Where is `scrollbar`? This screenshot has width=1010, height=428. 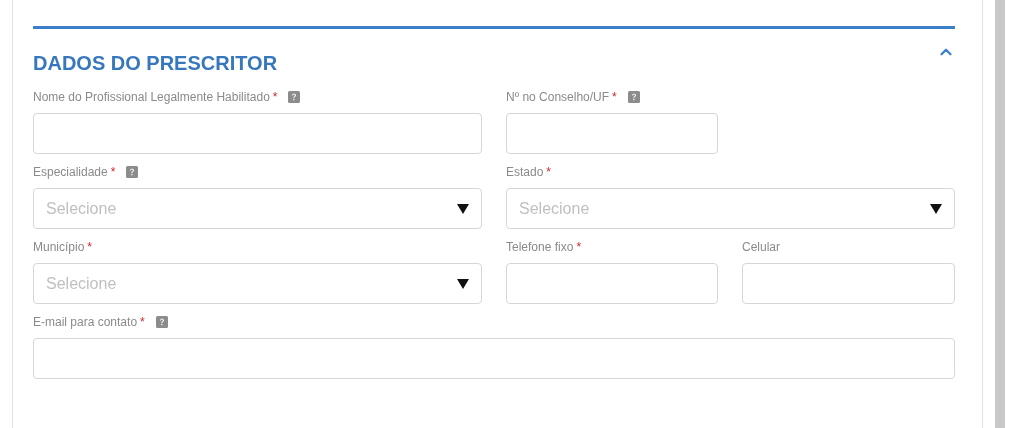 scrollbar is located at coordinates (1000, 214).